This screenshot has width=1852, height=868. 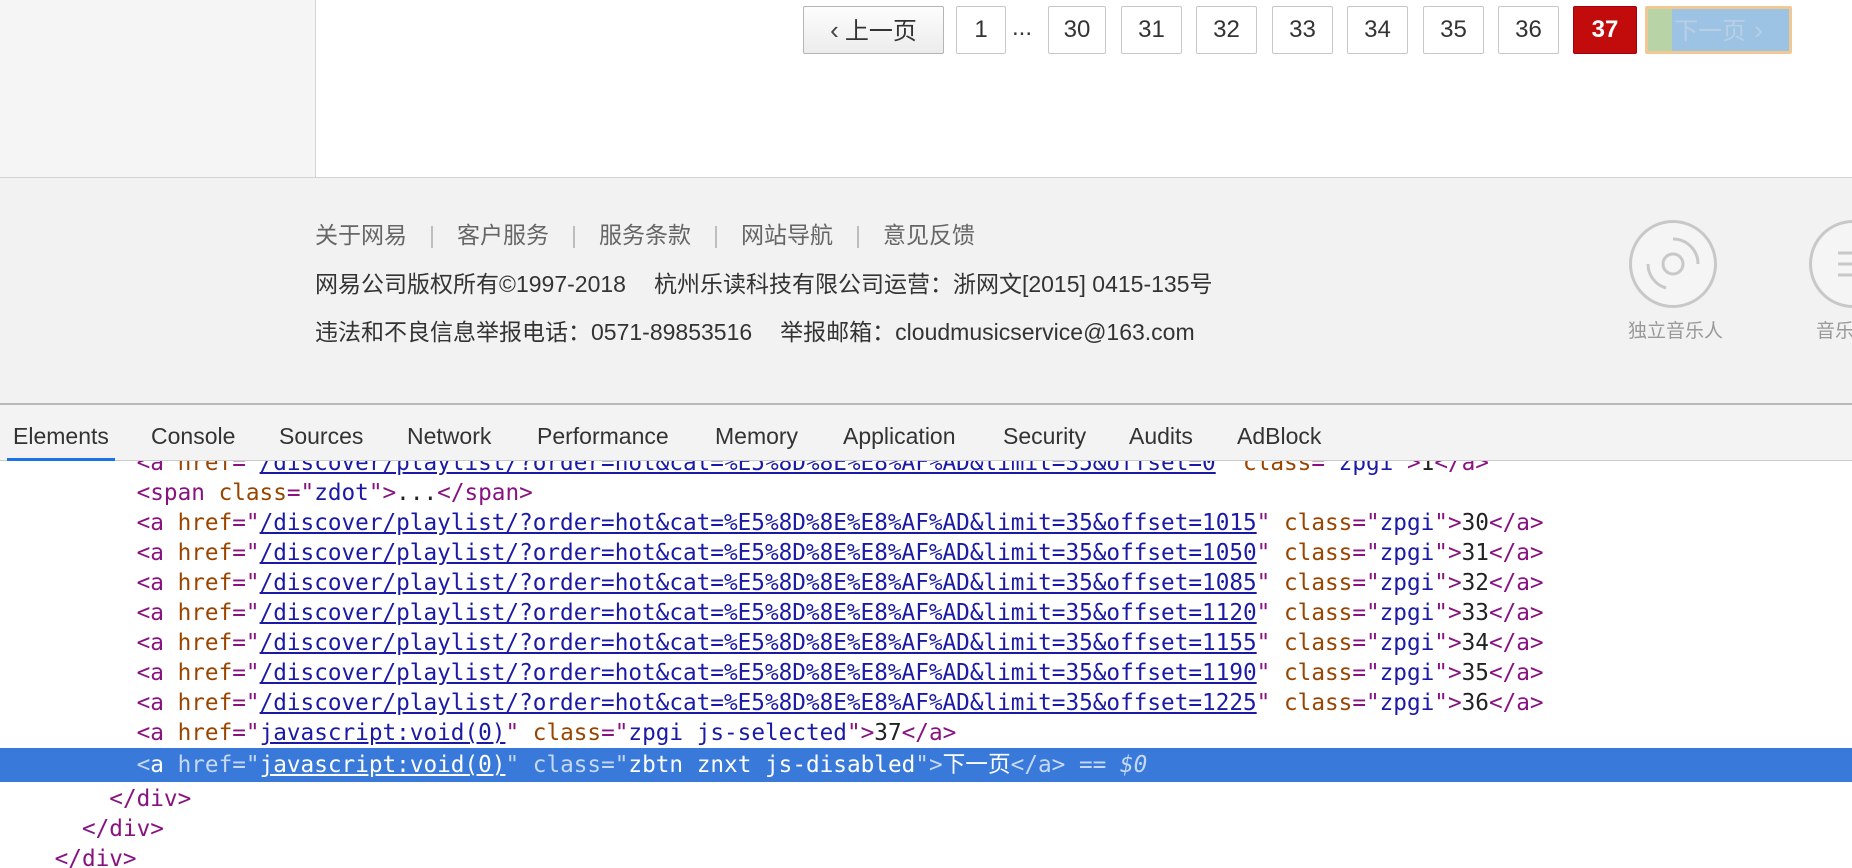 I want to click on dom-text-node: 1, so click(x=1427, y=468).